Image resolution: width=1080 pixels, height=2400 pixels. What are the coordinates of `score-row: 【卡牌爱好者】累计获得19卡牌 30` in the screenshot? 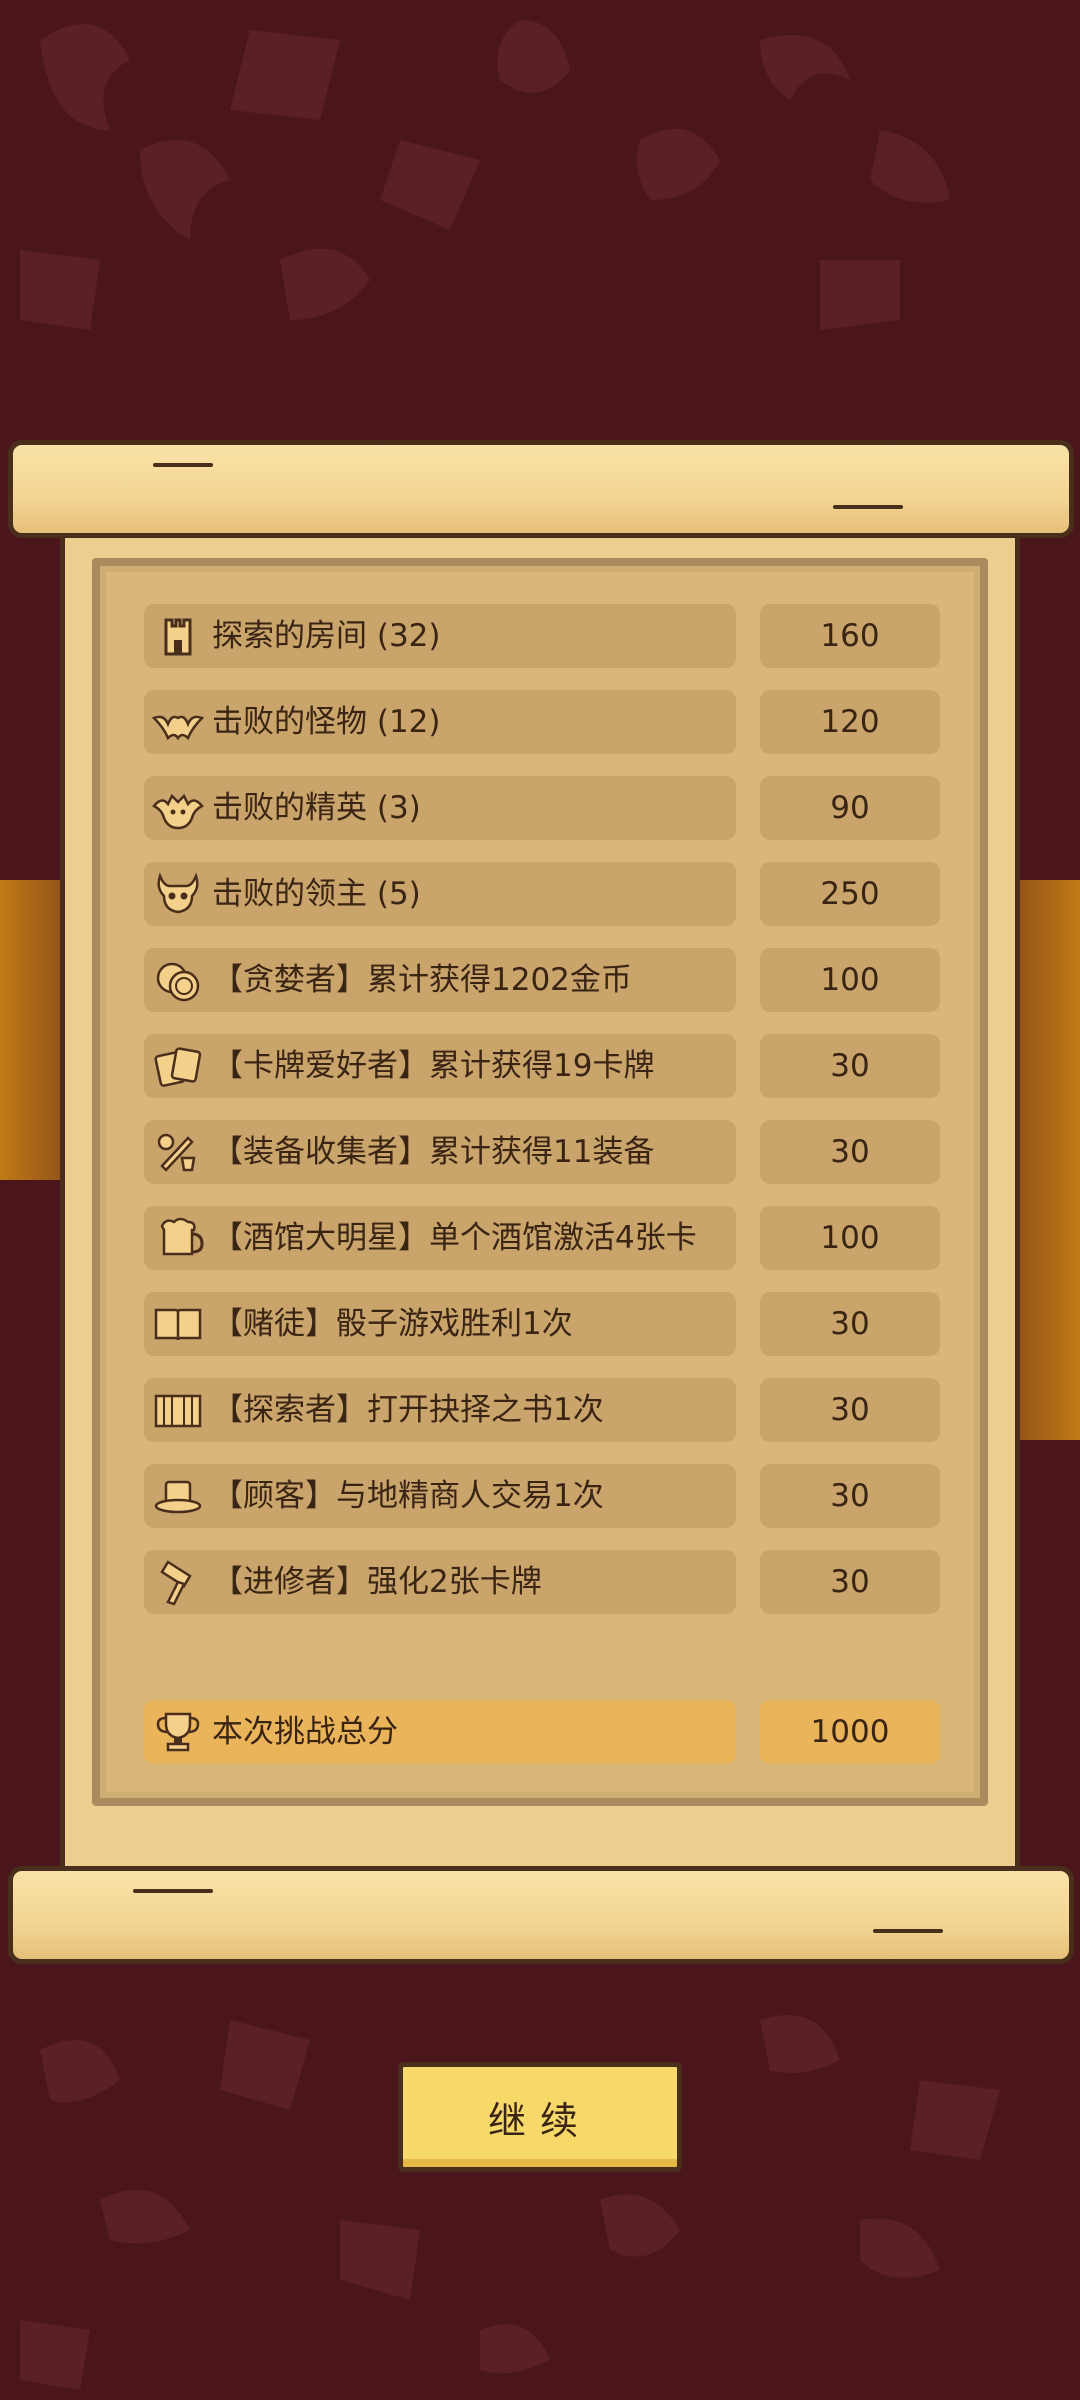 It's located at (542, 1066).